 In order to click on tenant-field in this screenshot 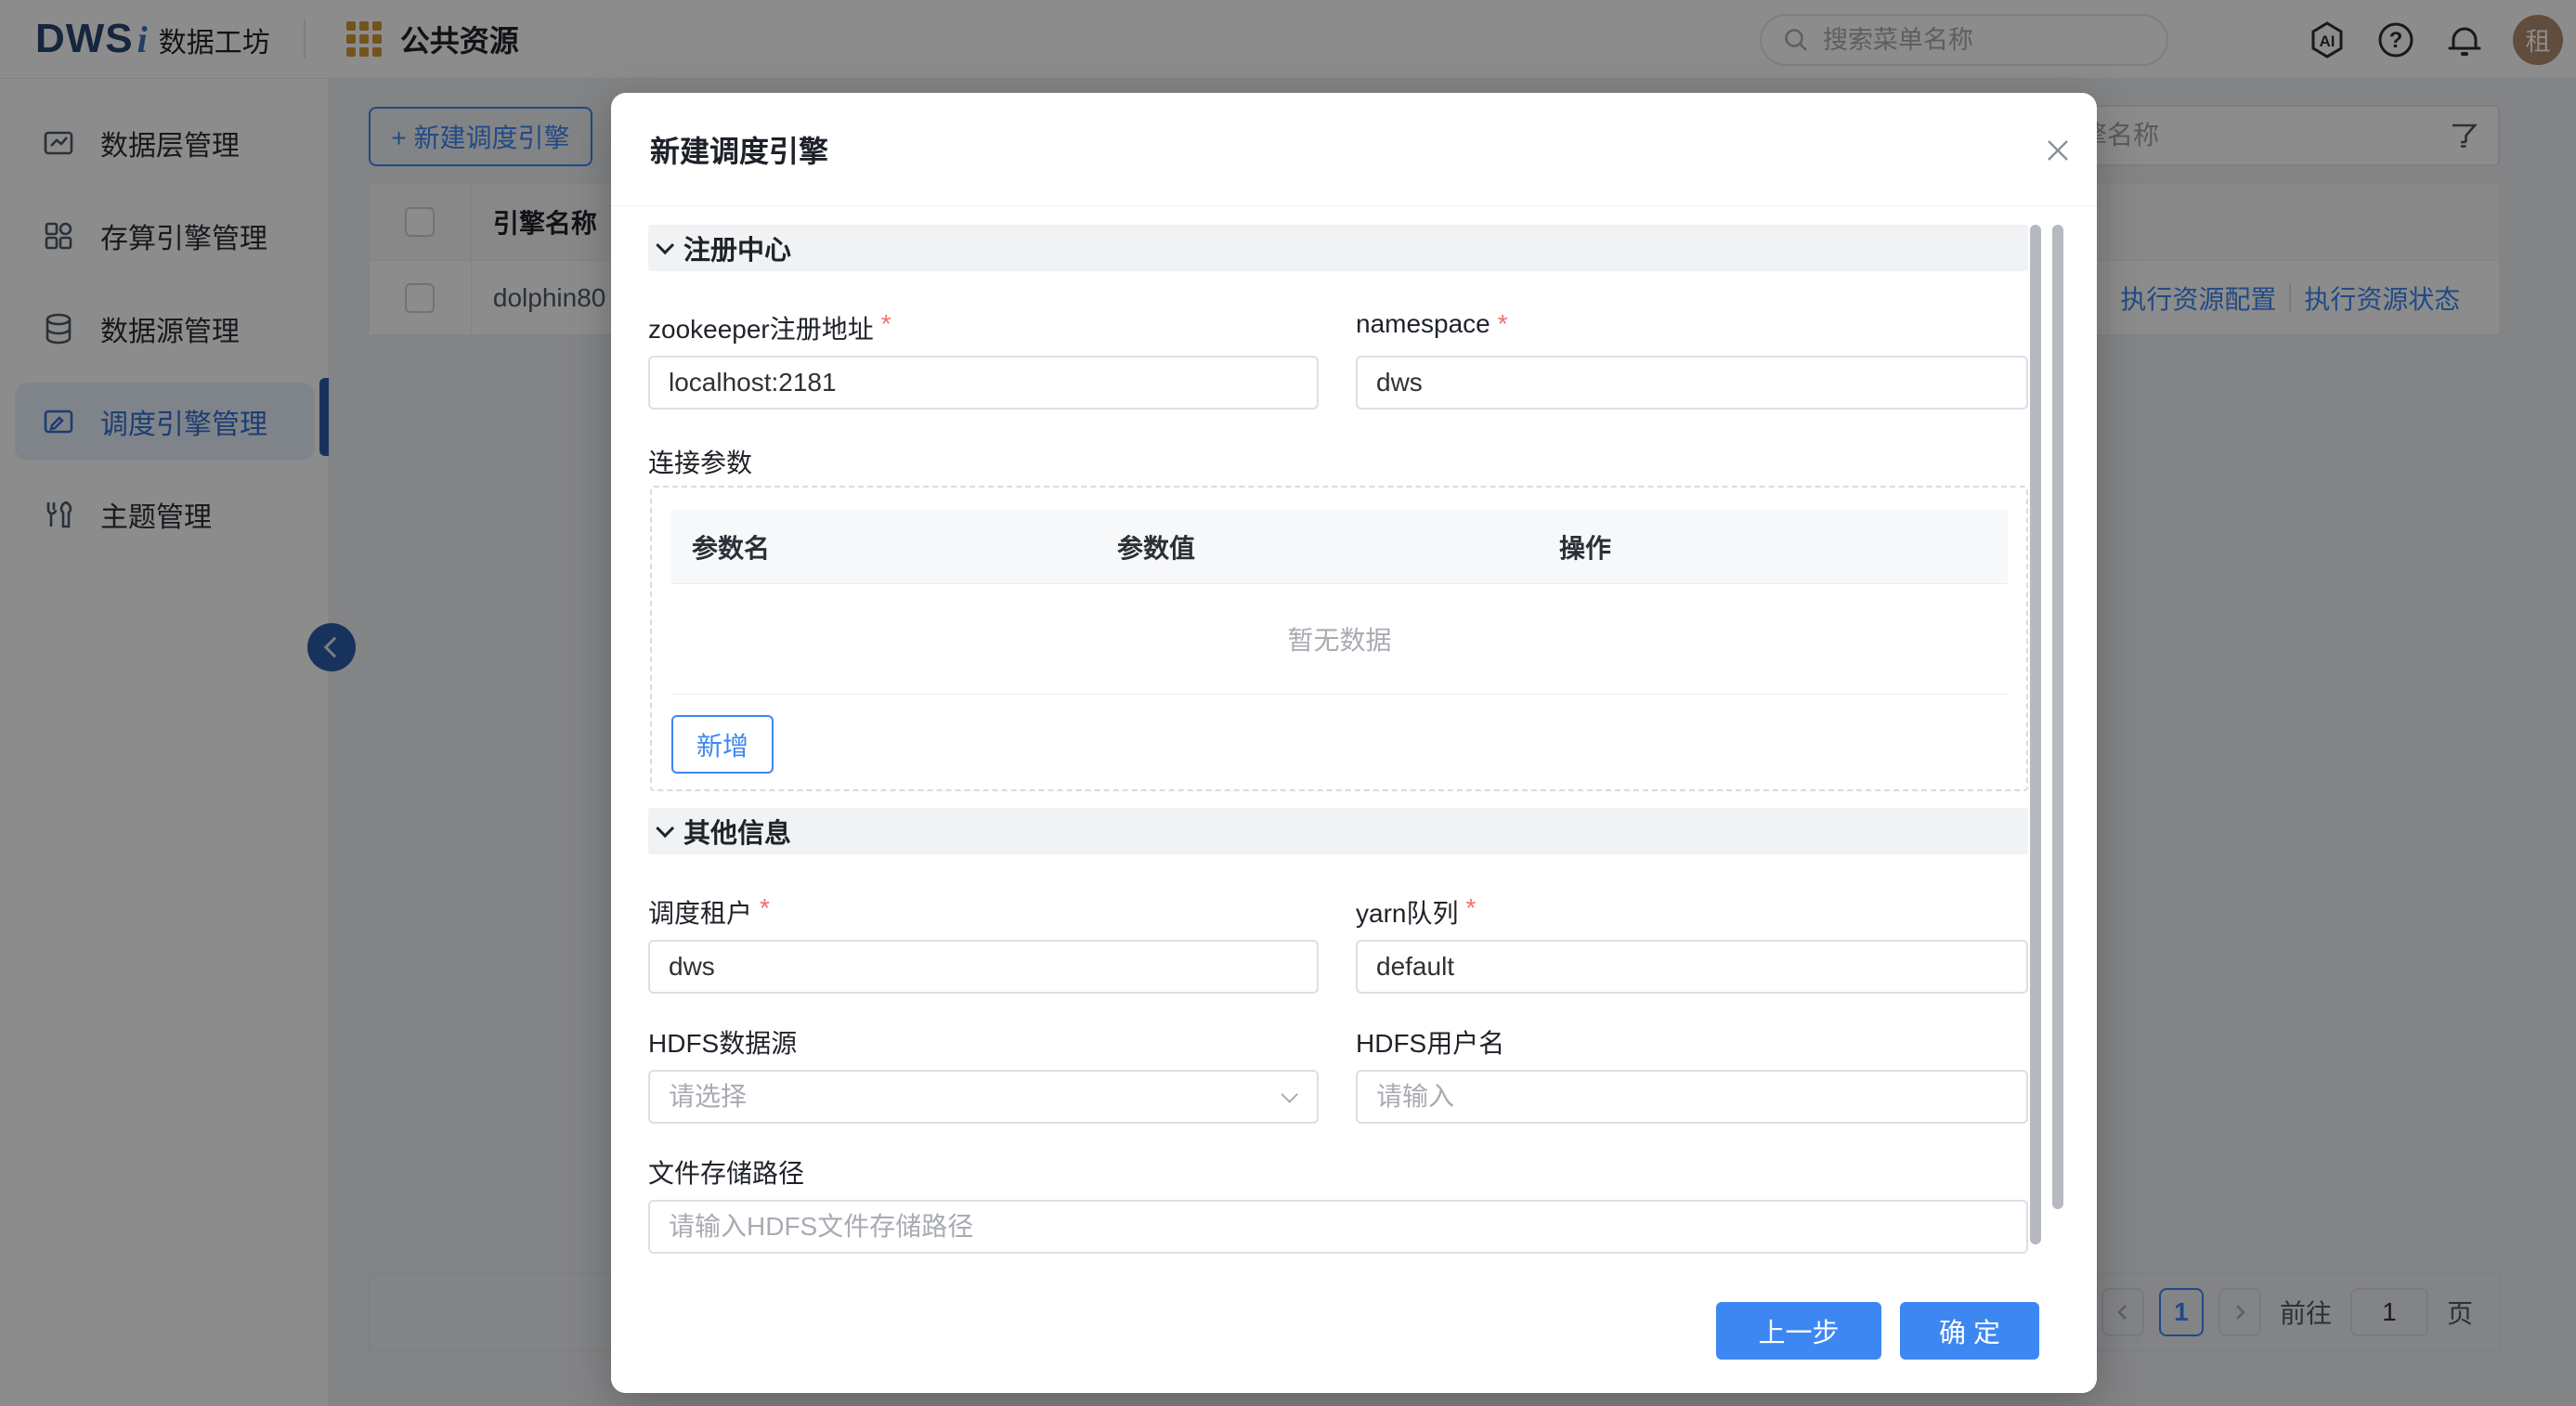, I will do `click(983, 967)`.